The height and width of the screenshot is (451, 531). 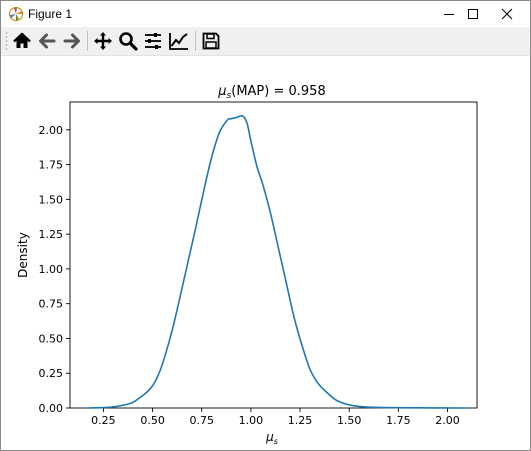 I want to click on save-button, so click(x=211, y=41).